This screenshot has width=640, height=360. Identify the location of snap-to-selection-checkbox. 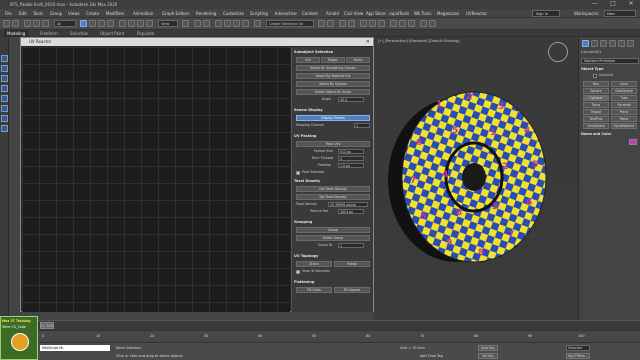
(298, 272).